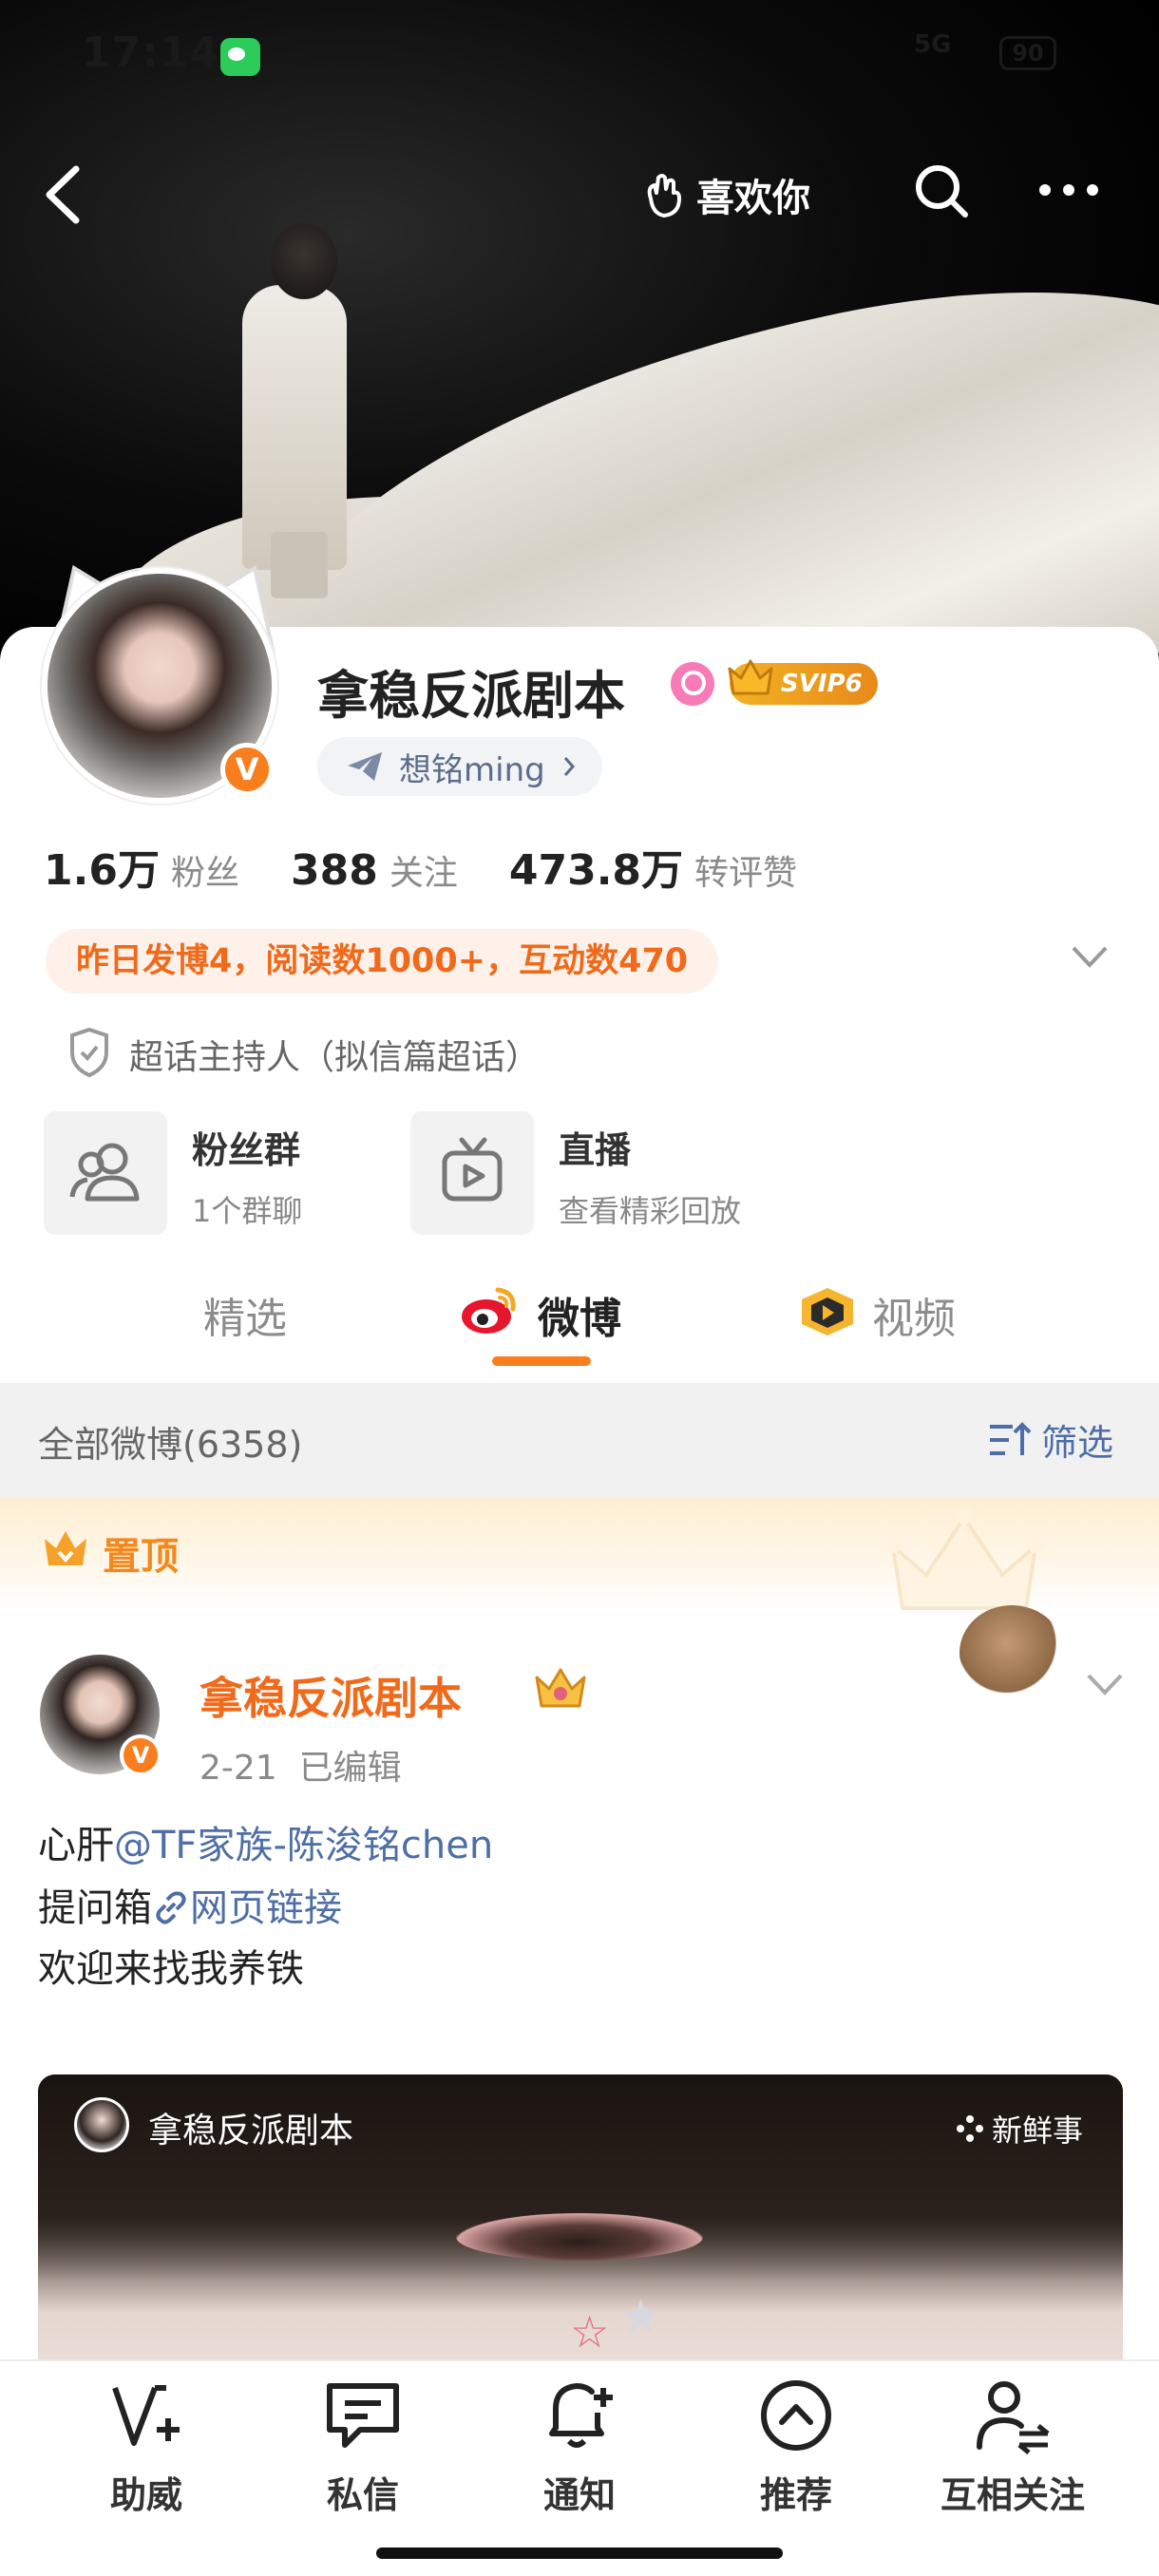 The image size is (1159, 2576). Describe the element at coordinates (141, 1557) in the screenshot. I see `pinned-label: 置顶` at that location.